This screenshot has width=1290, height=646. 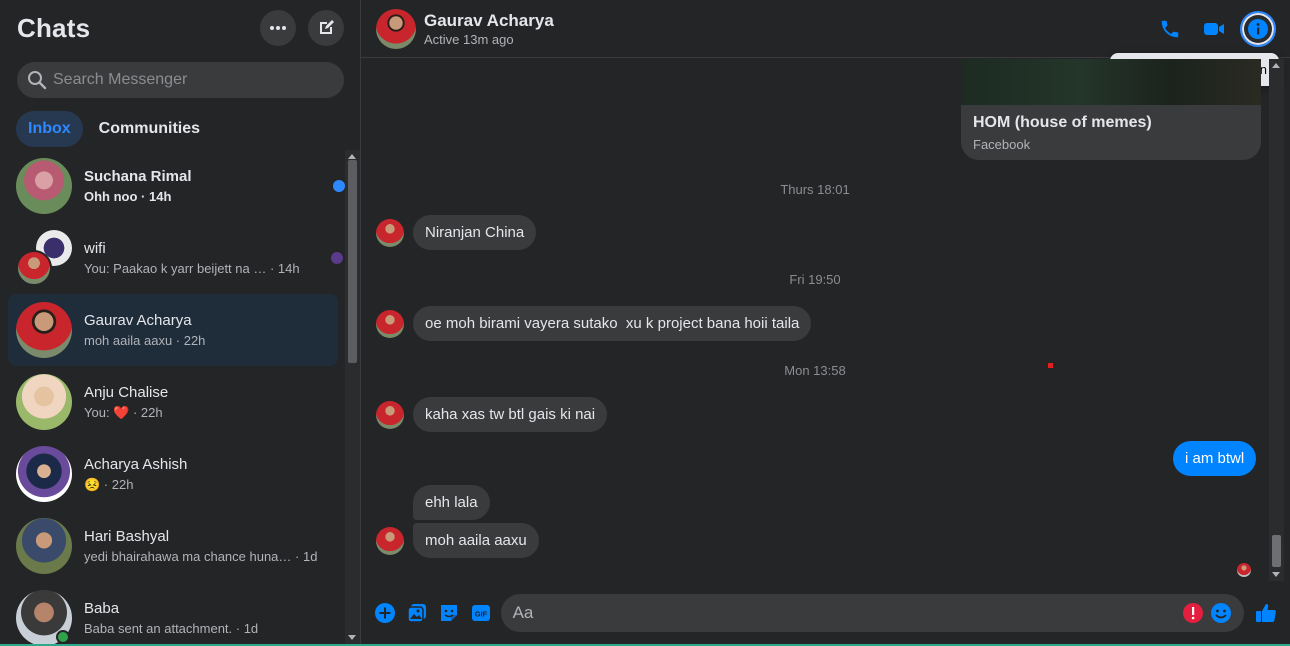 I want to click on emoji-icon, so click(x=1221, y=613).